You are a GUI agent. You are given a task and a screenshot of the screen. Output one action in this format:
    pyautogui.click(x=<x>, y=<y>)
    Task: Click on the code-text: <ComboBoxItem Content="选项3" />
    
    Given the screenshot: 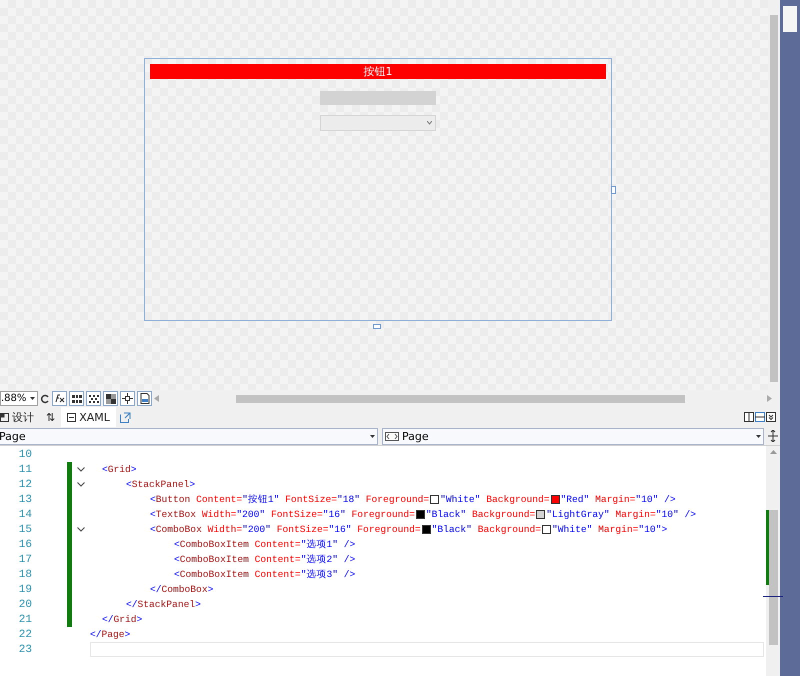 What is the action you would take?
    pyautogui.click(x=265, y=574)
    